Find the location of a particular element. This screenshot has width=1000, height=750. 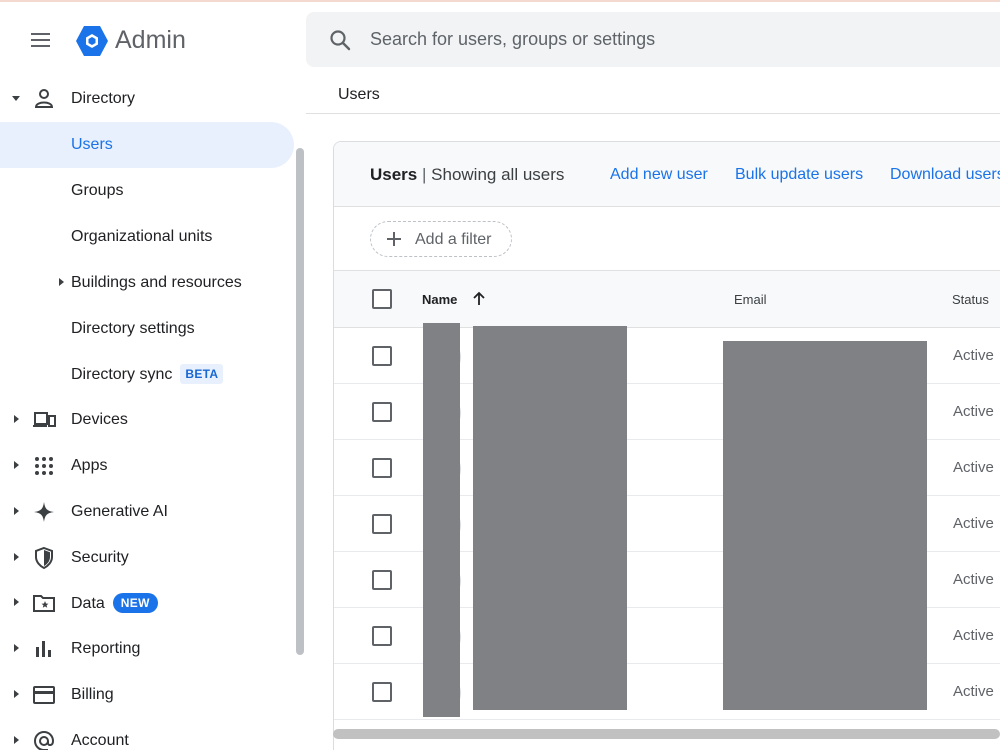

sidebar-item-organizational-units: Organizational units is located at coordinates (147, 237).